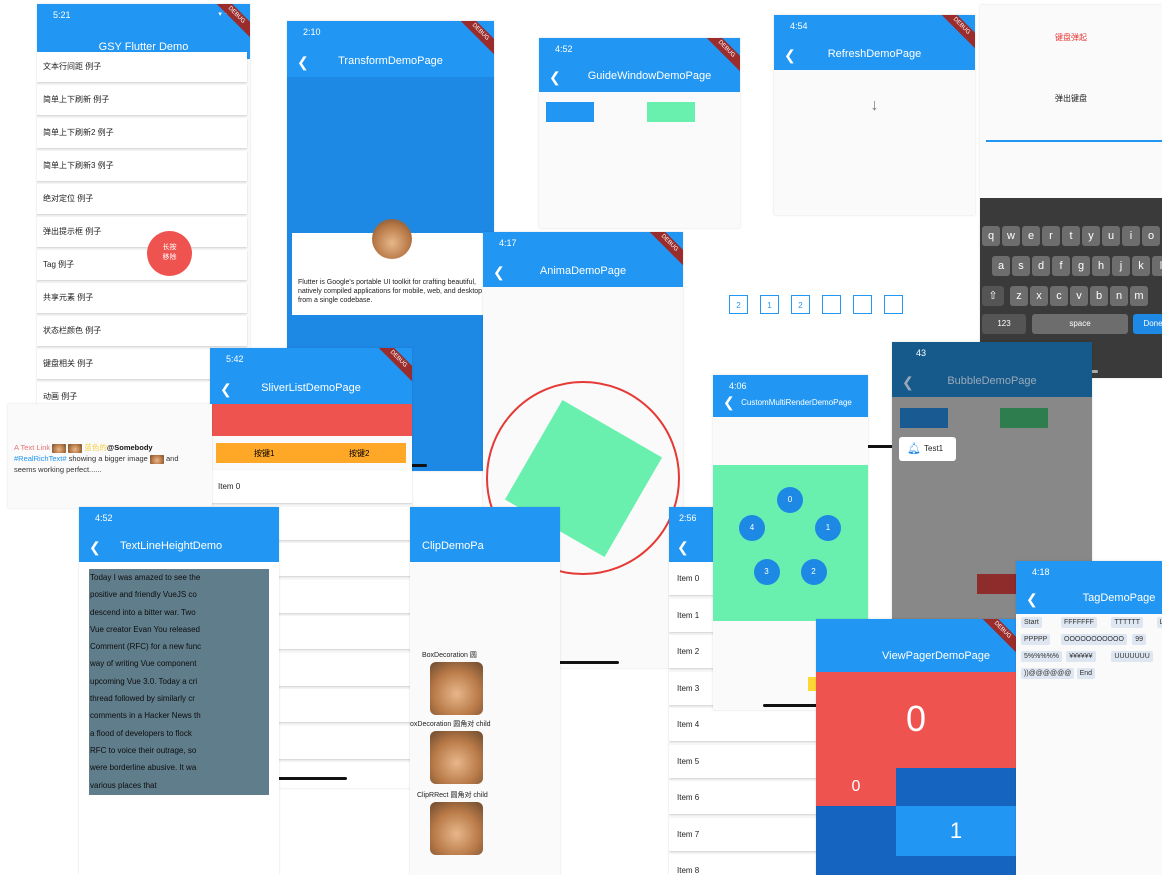  Describe the element at coordinates (639, 65) in the screenshot. I see `app-bar: 4:52 ❮ GuideWindowDemoPage DEBUG` at that location.